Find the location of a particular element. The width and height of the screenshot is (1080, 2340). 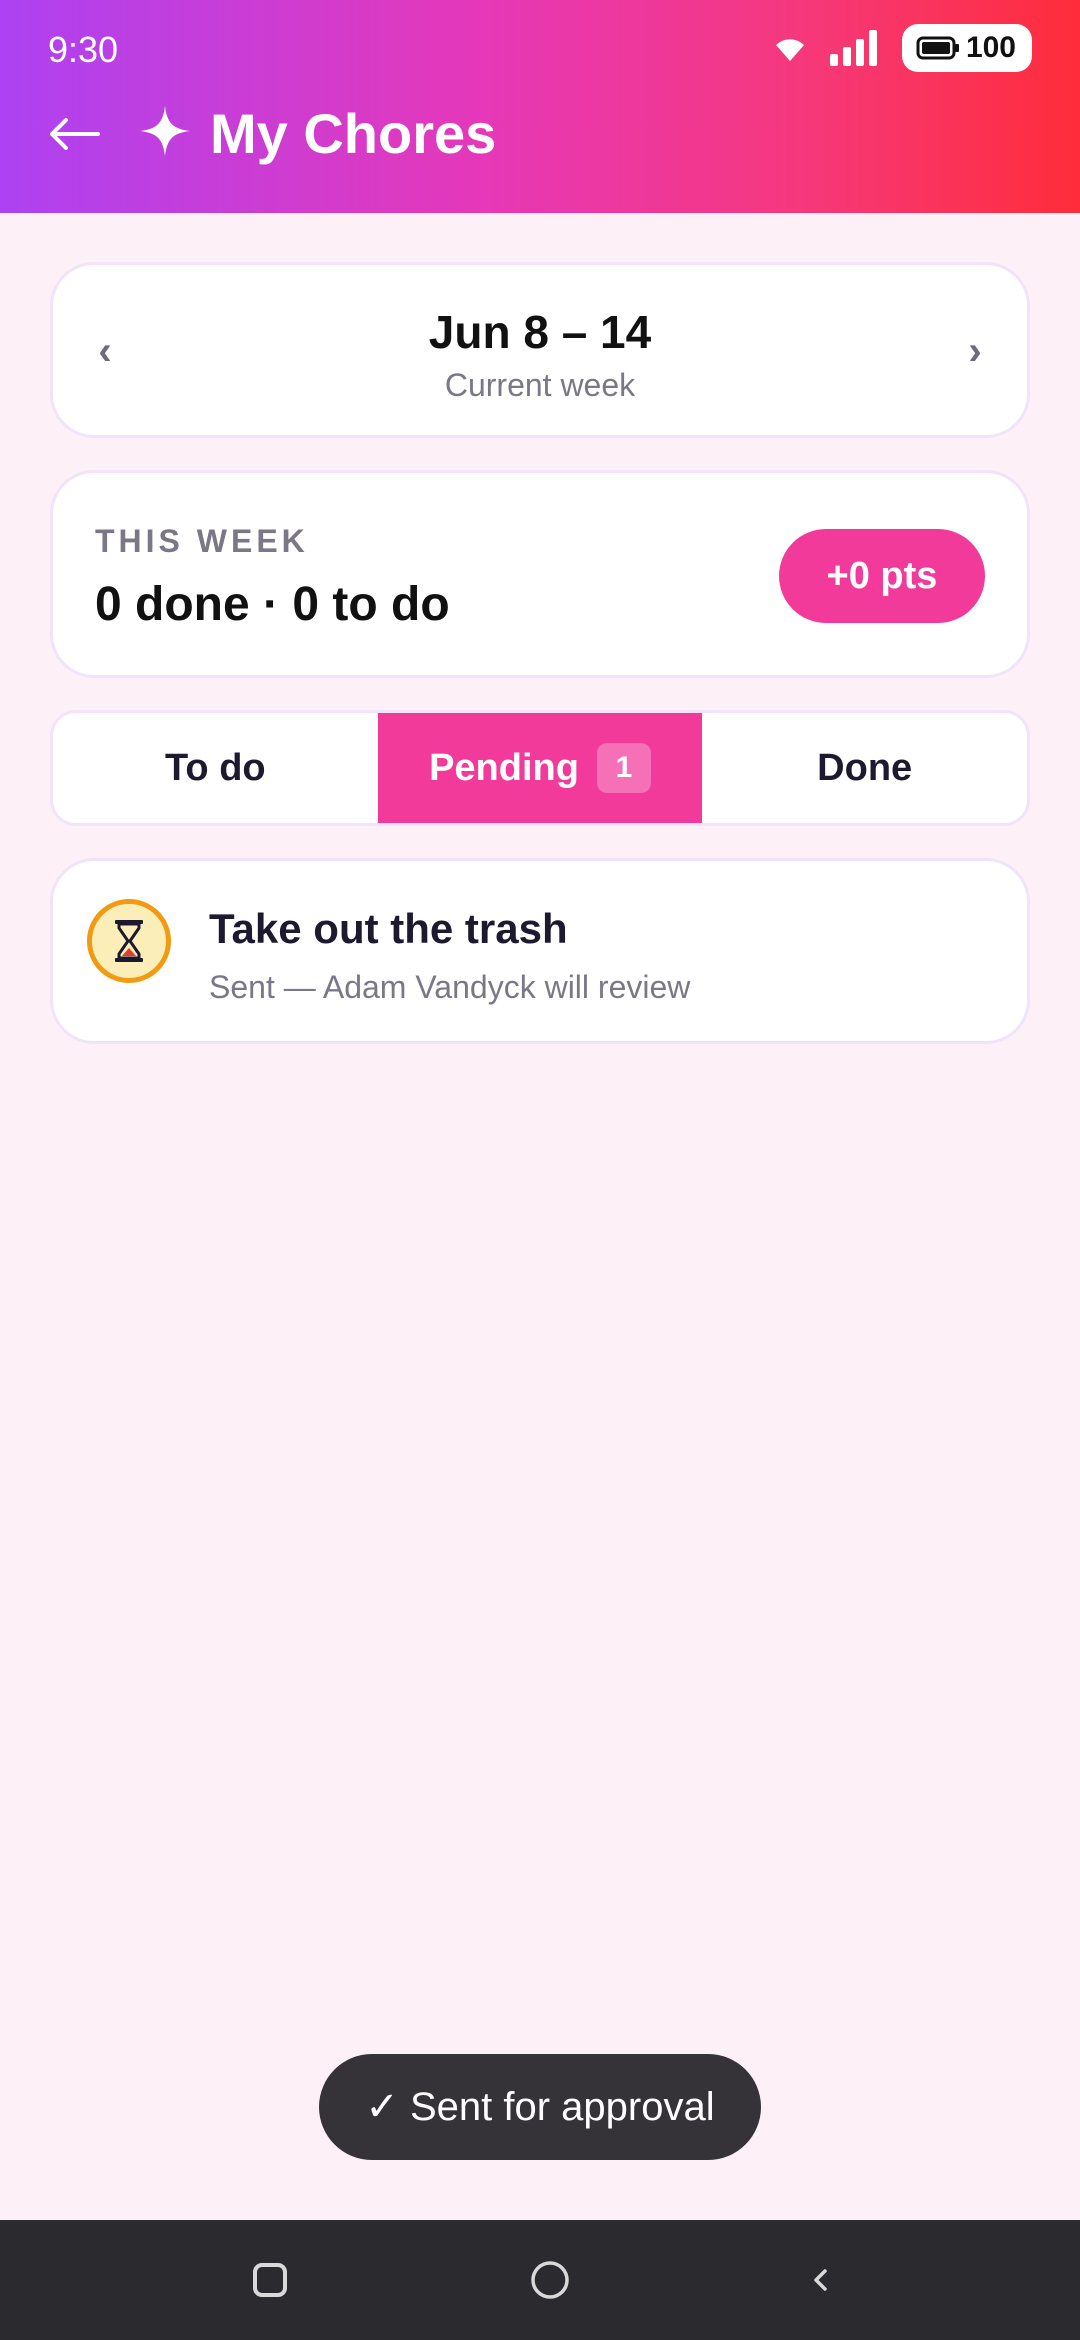

back-icon is located at coordinates (820, 2280).